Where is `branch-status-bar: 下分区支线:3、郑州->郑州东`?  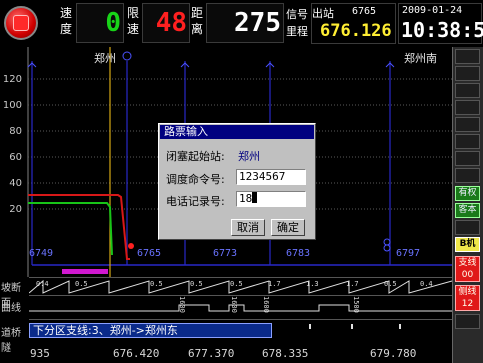 branch-status-bar: 下分区支线:3、郑州->郑州东 is located at coordinates (150, 330).